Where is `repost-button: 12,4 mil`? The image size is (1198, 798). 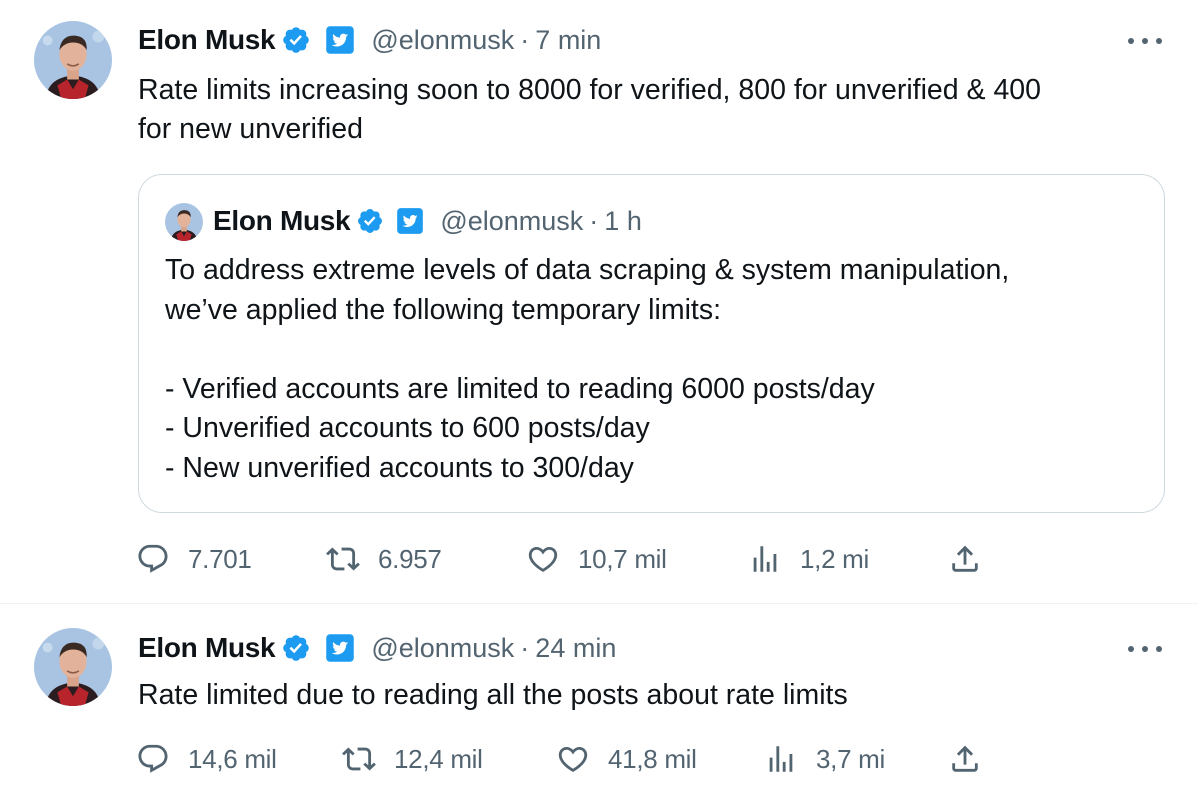
repost-button: 12,4 mil is located at coordinates (412, 759).